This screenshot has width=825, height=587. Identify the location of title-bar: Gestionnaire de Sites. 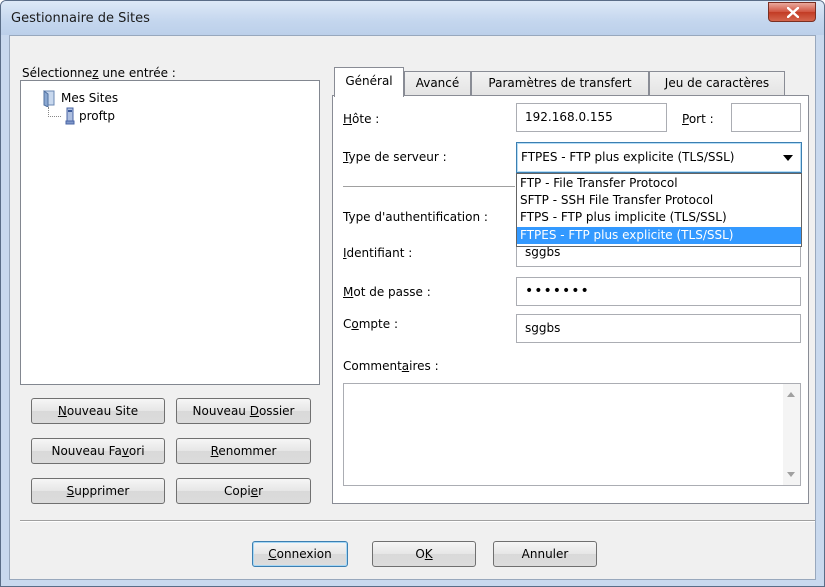
(412, 18).